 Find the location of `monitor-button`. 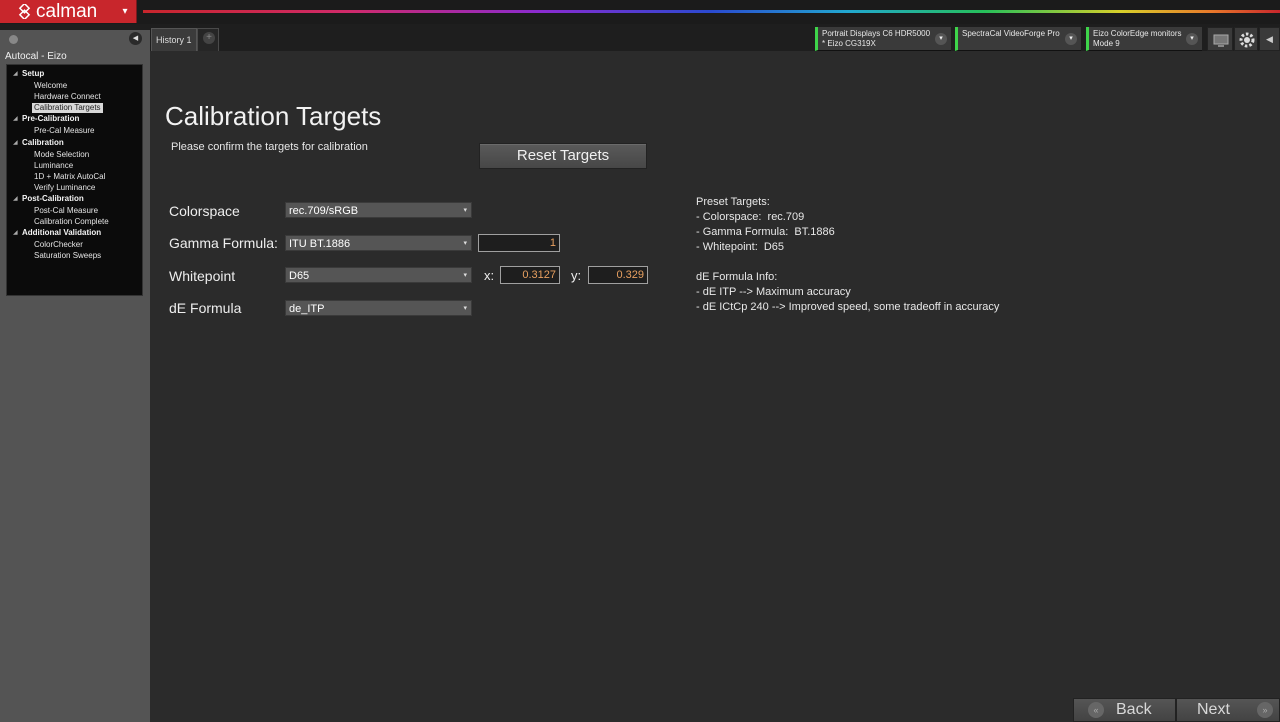

monitor-button is located at coordinates (1220, 39).